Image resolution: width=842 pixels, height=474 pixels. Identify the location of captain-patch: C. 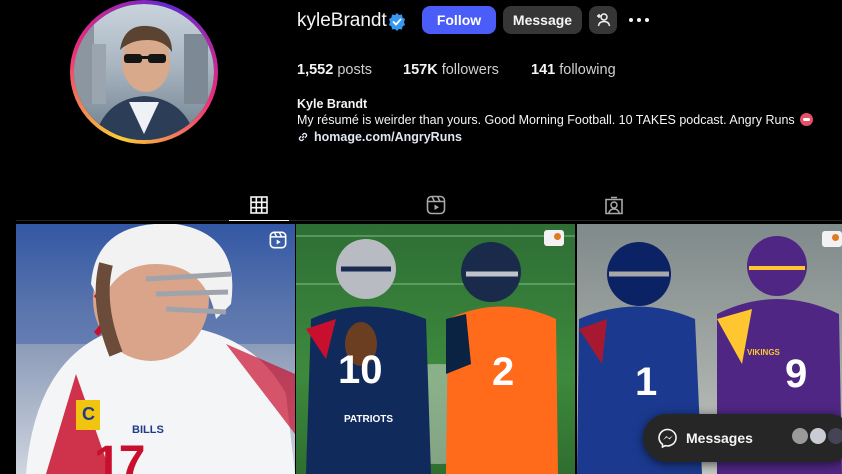
(88, 414).